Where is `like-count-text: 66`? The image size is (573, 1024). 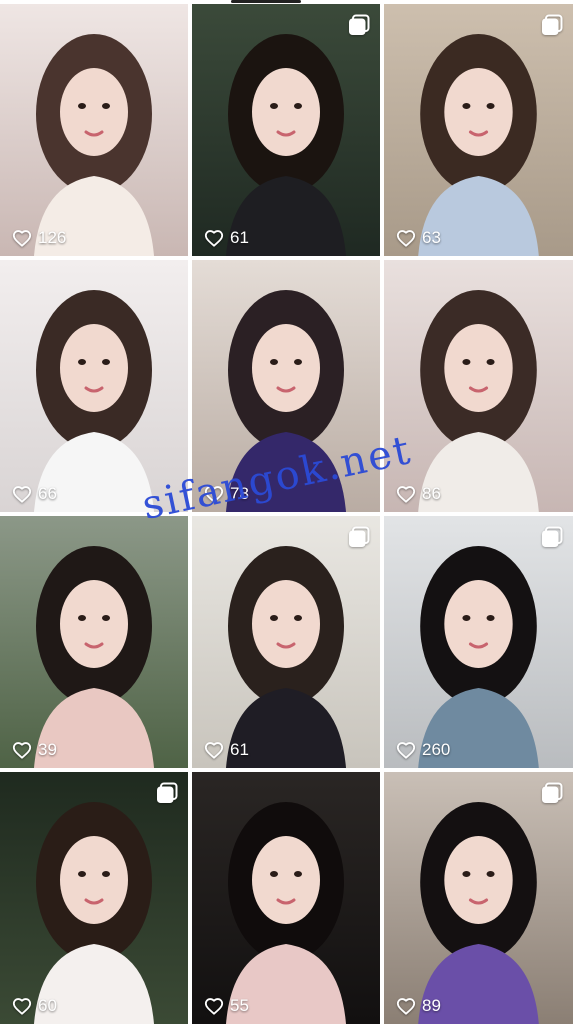
like-count-text: 66 is located at coordinates (47, 493).